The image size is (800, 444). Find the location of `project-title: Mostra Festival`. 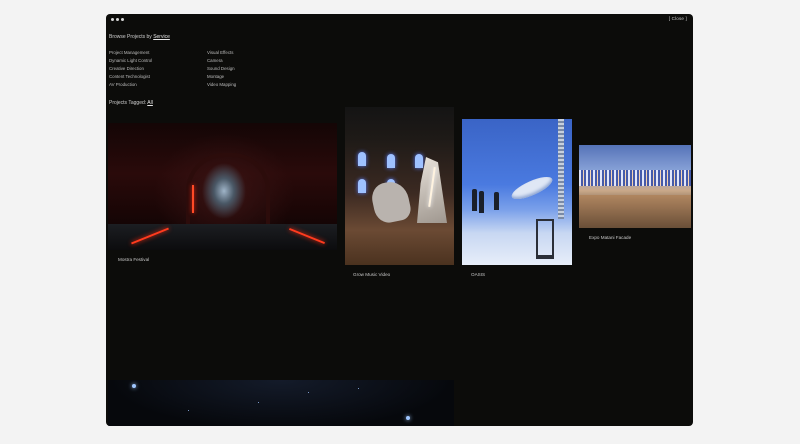

project-title: Mostra Festival is located at coordinates (133, 259).